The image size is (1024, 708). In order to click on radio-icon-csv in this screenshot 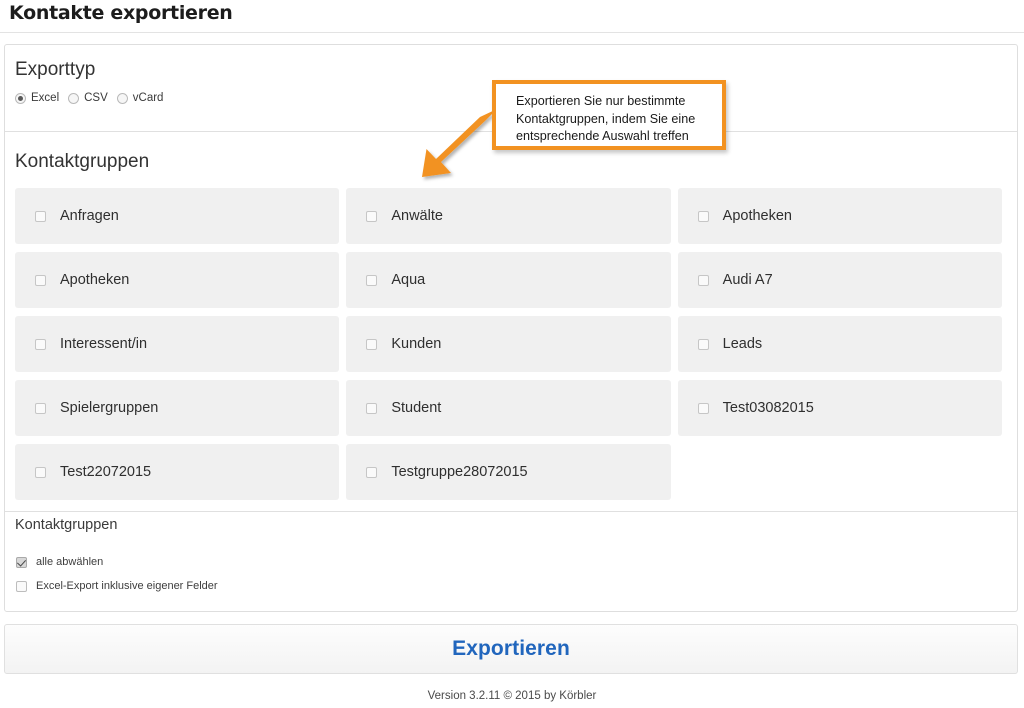, I will do `click(74, 98)`.